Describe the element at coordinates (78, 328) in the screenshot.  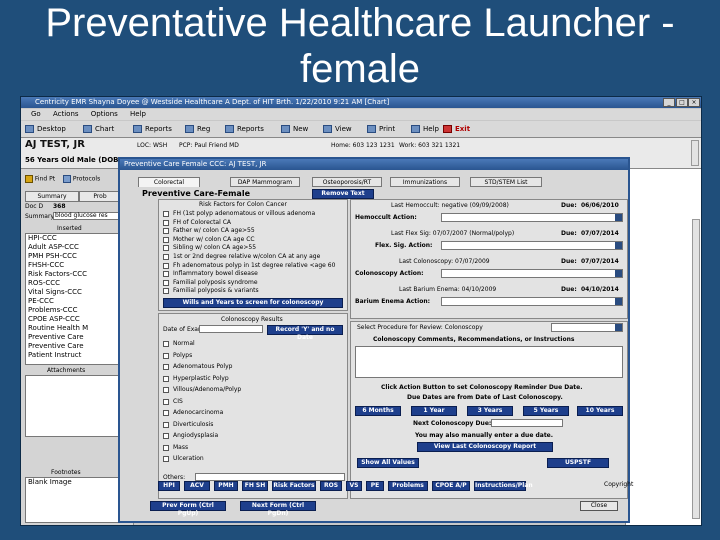
I see `inserted-item: Routine Health M` at that location.